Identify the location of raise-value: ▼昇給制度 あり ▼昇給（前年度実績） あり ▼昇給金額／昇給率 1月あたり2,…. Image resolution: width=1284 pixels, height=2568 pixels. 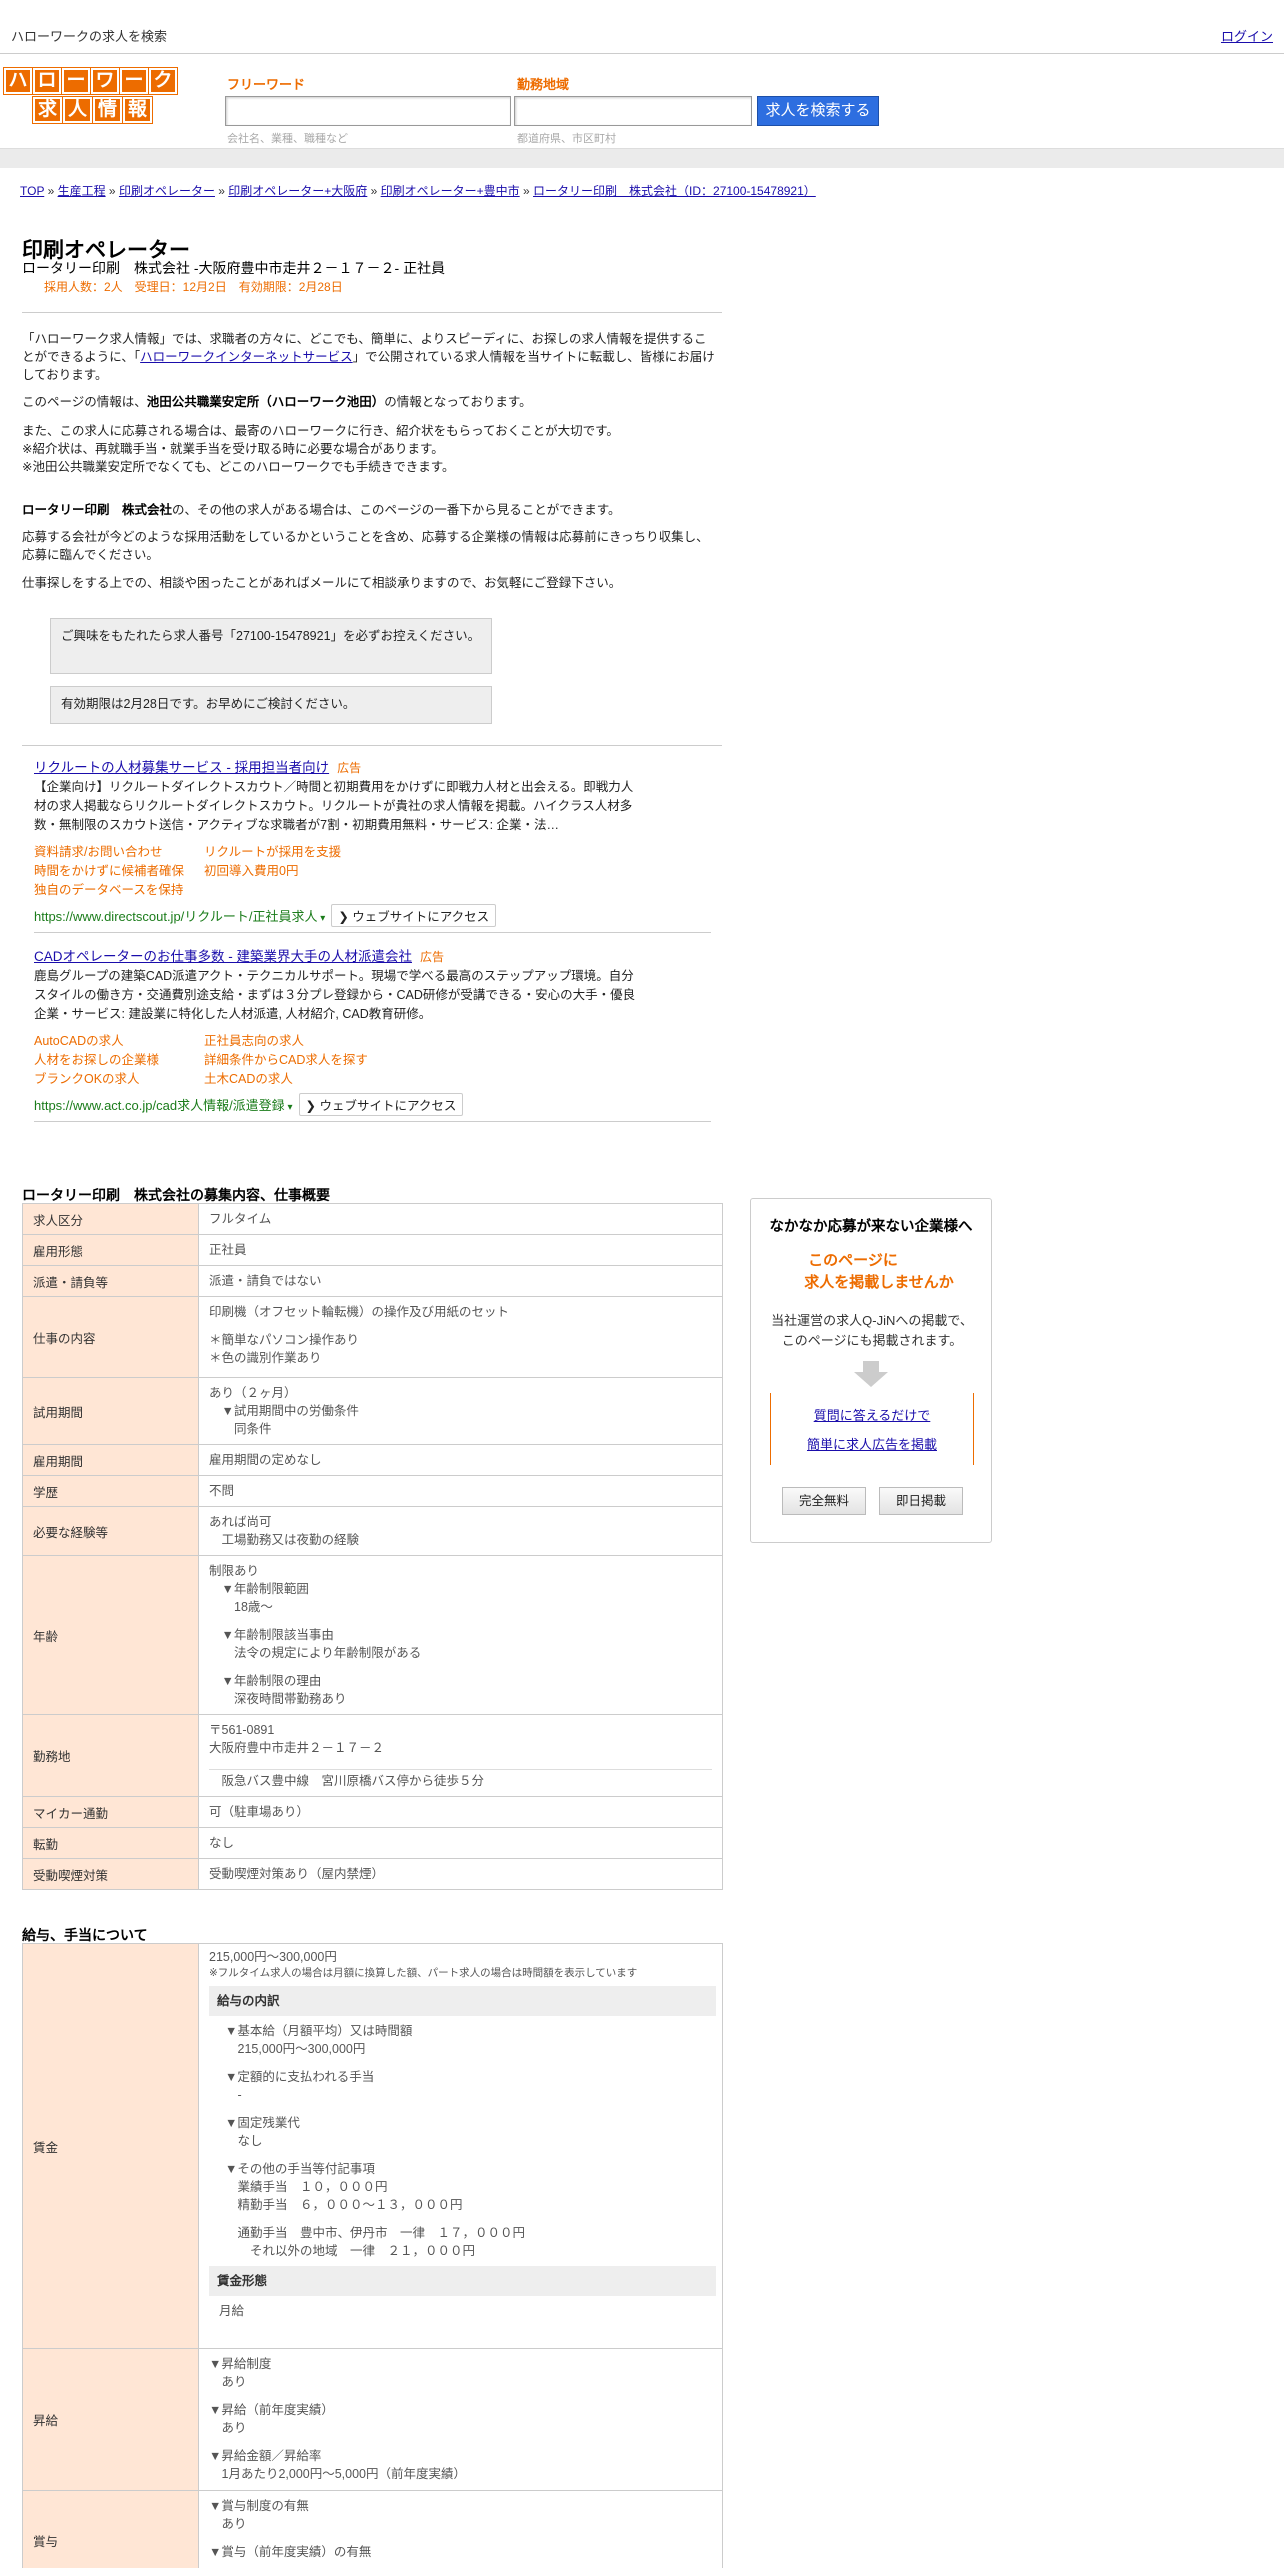
(460, 2419).